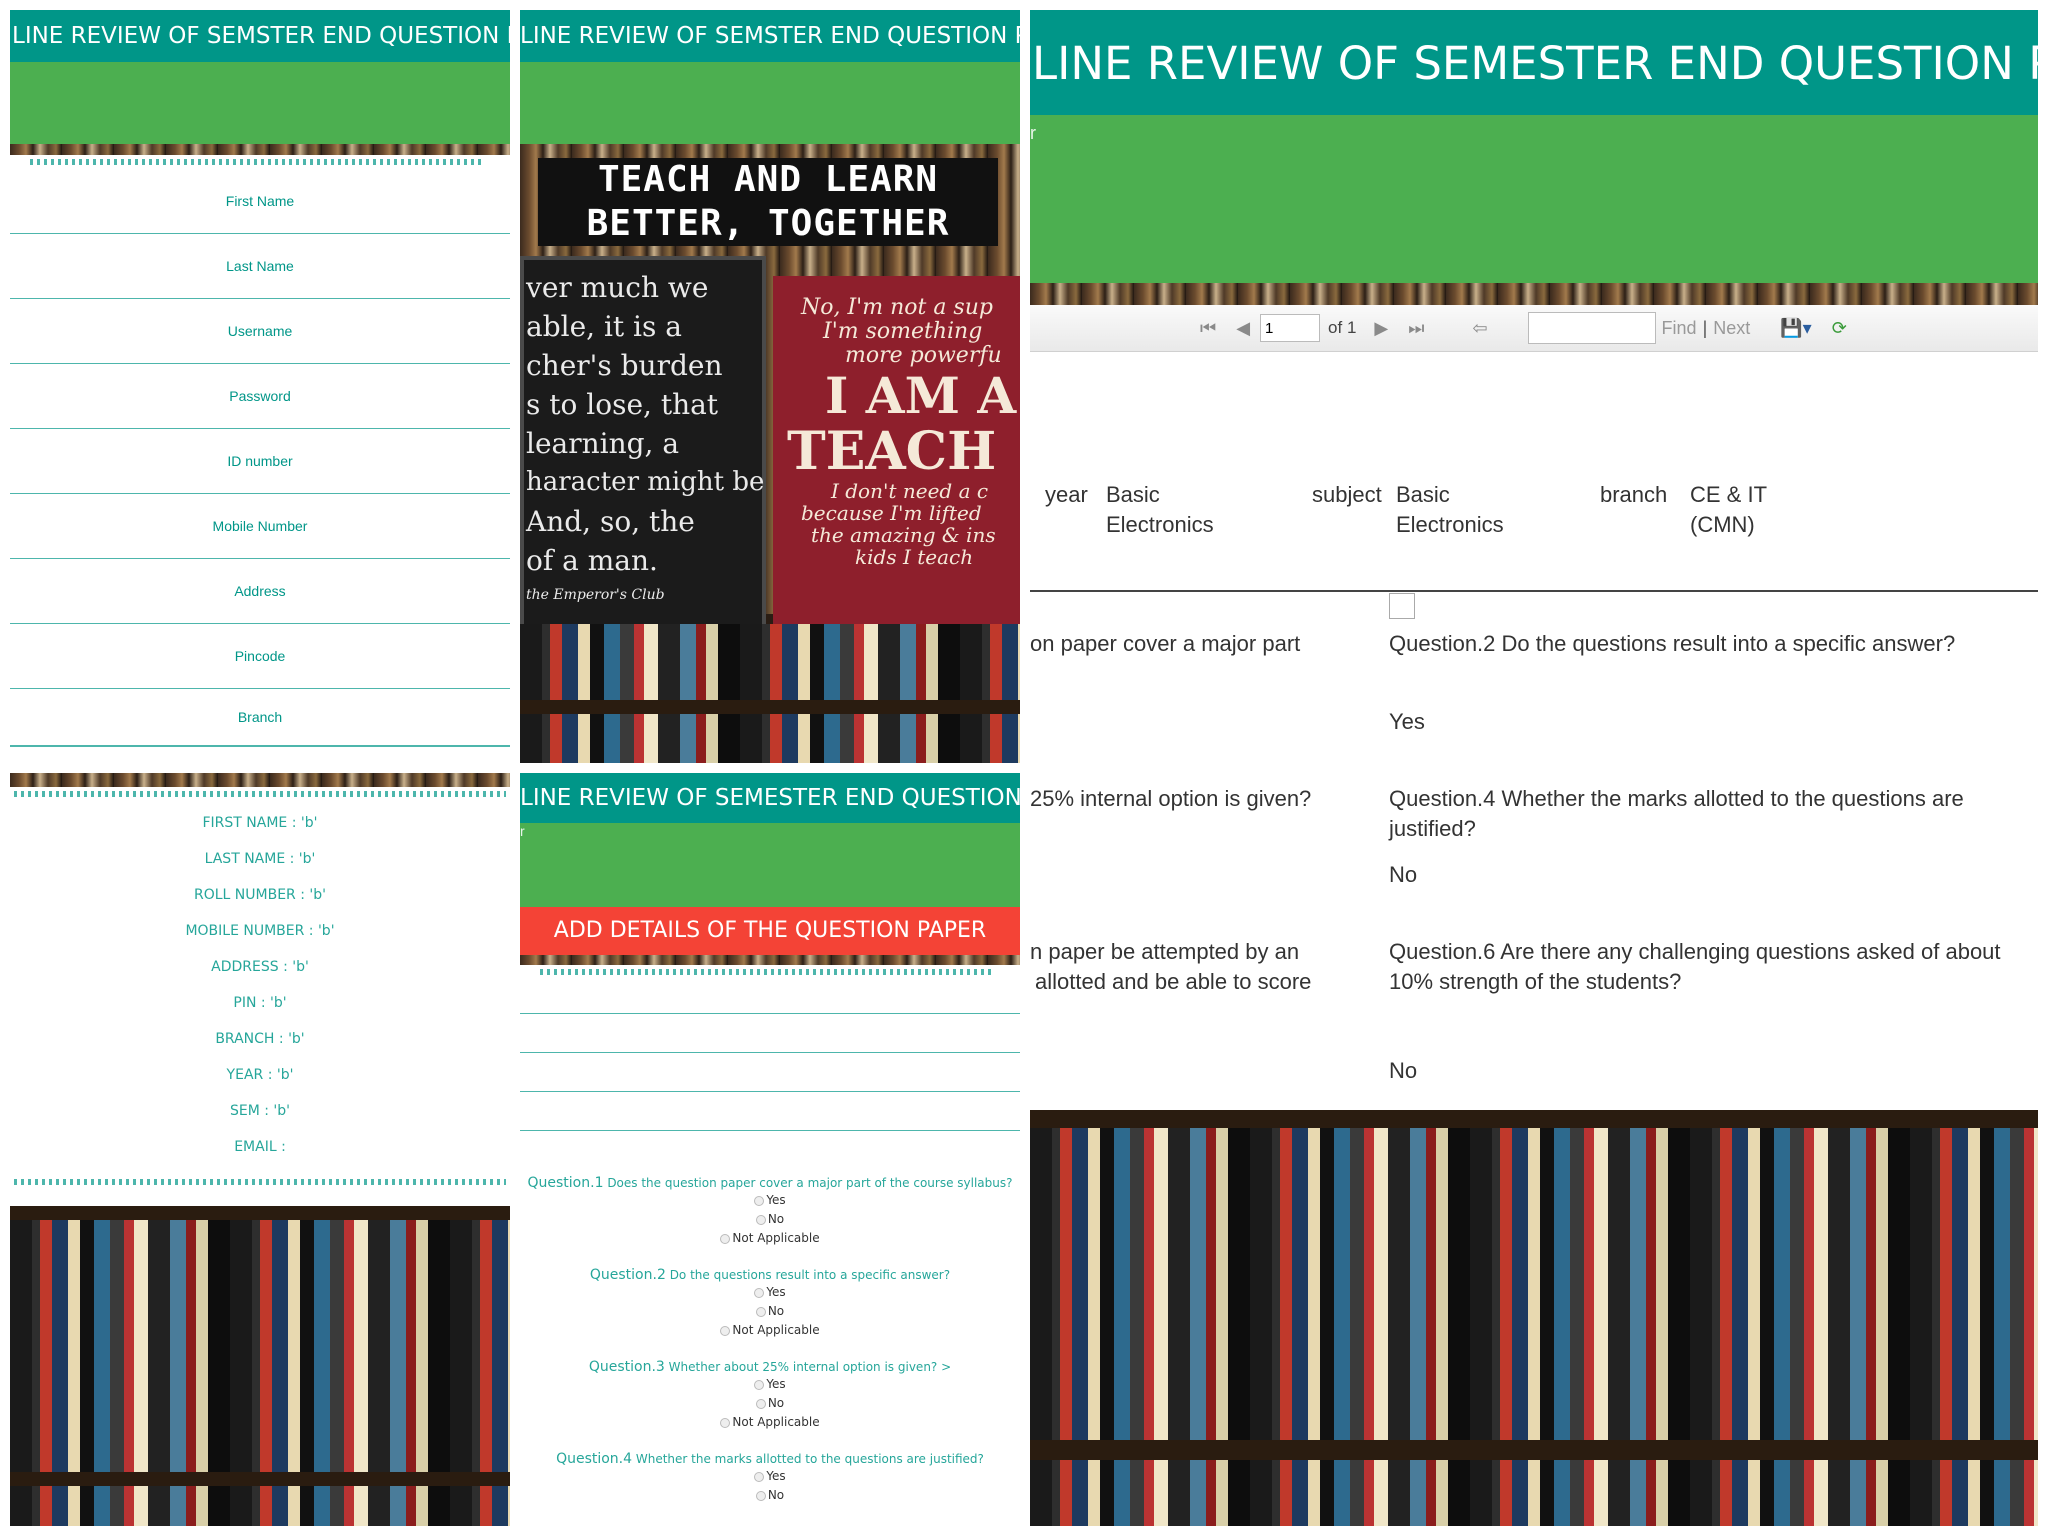  What do you see at coordinates (1290, 328) in the screenshot?
I see `page-number-input` at bounding box center [1290, 328].